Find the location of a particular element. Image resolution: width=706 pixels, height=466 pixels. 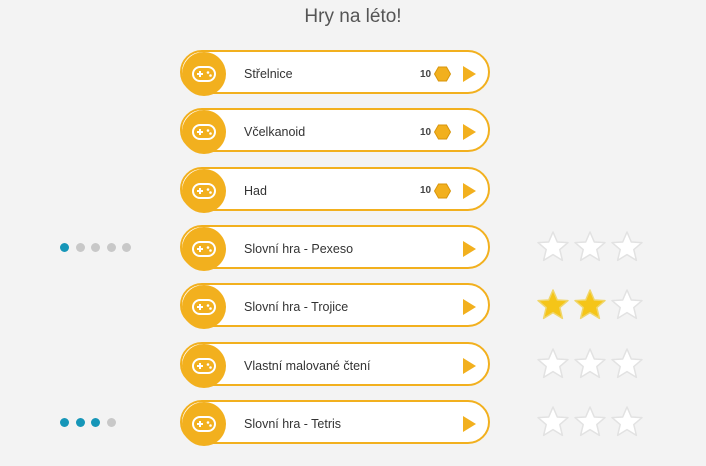

game-button: Střelnice 10 is located at coordinates (335, 73).